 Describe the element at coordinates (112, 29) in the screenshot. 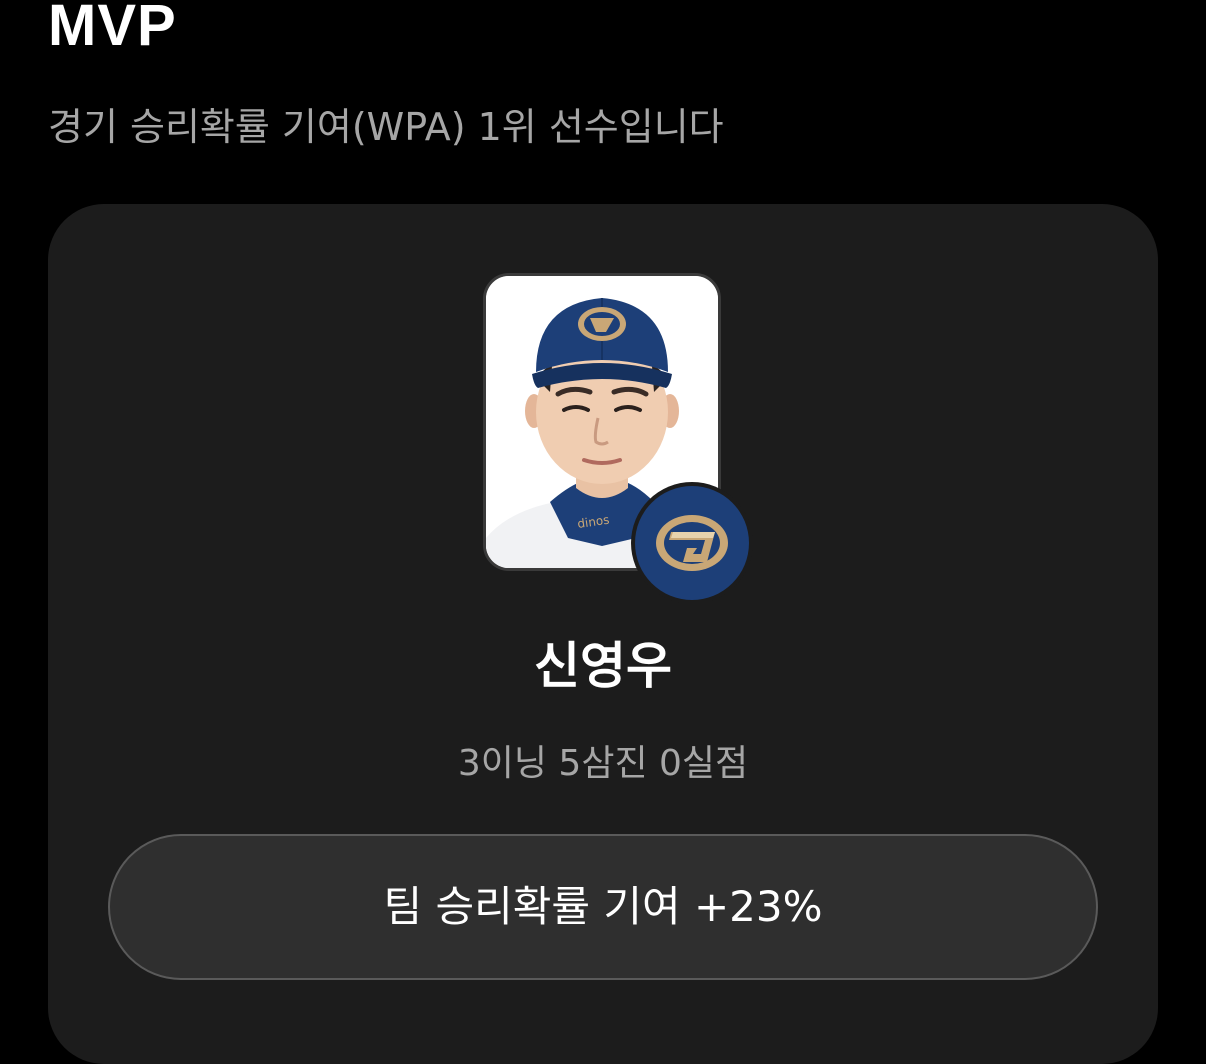

I see `section-title: MVP` at that location.